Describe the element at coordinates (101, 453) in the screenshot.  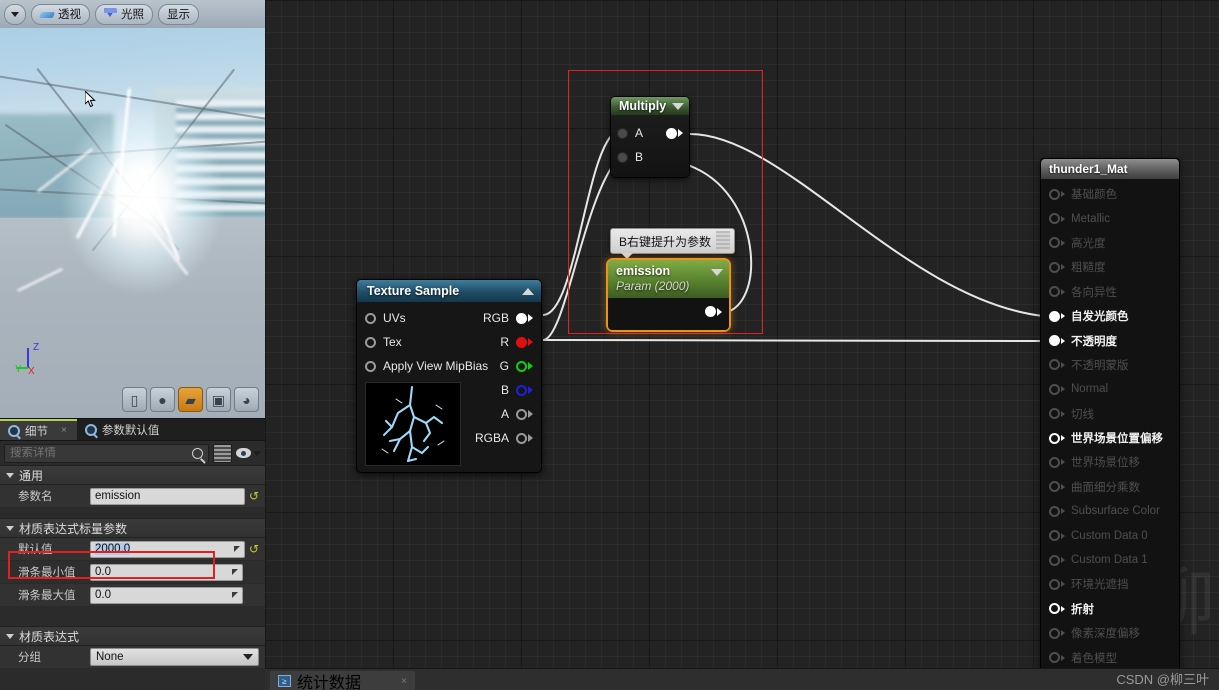
I see `search-input` at that location.